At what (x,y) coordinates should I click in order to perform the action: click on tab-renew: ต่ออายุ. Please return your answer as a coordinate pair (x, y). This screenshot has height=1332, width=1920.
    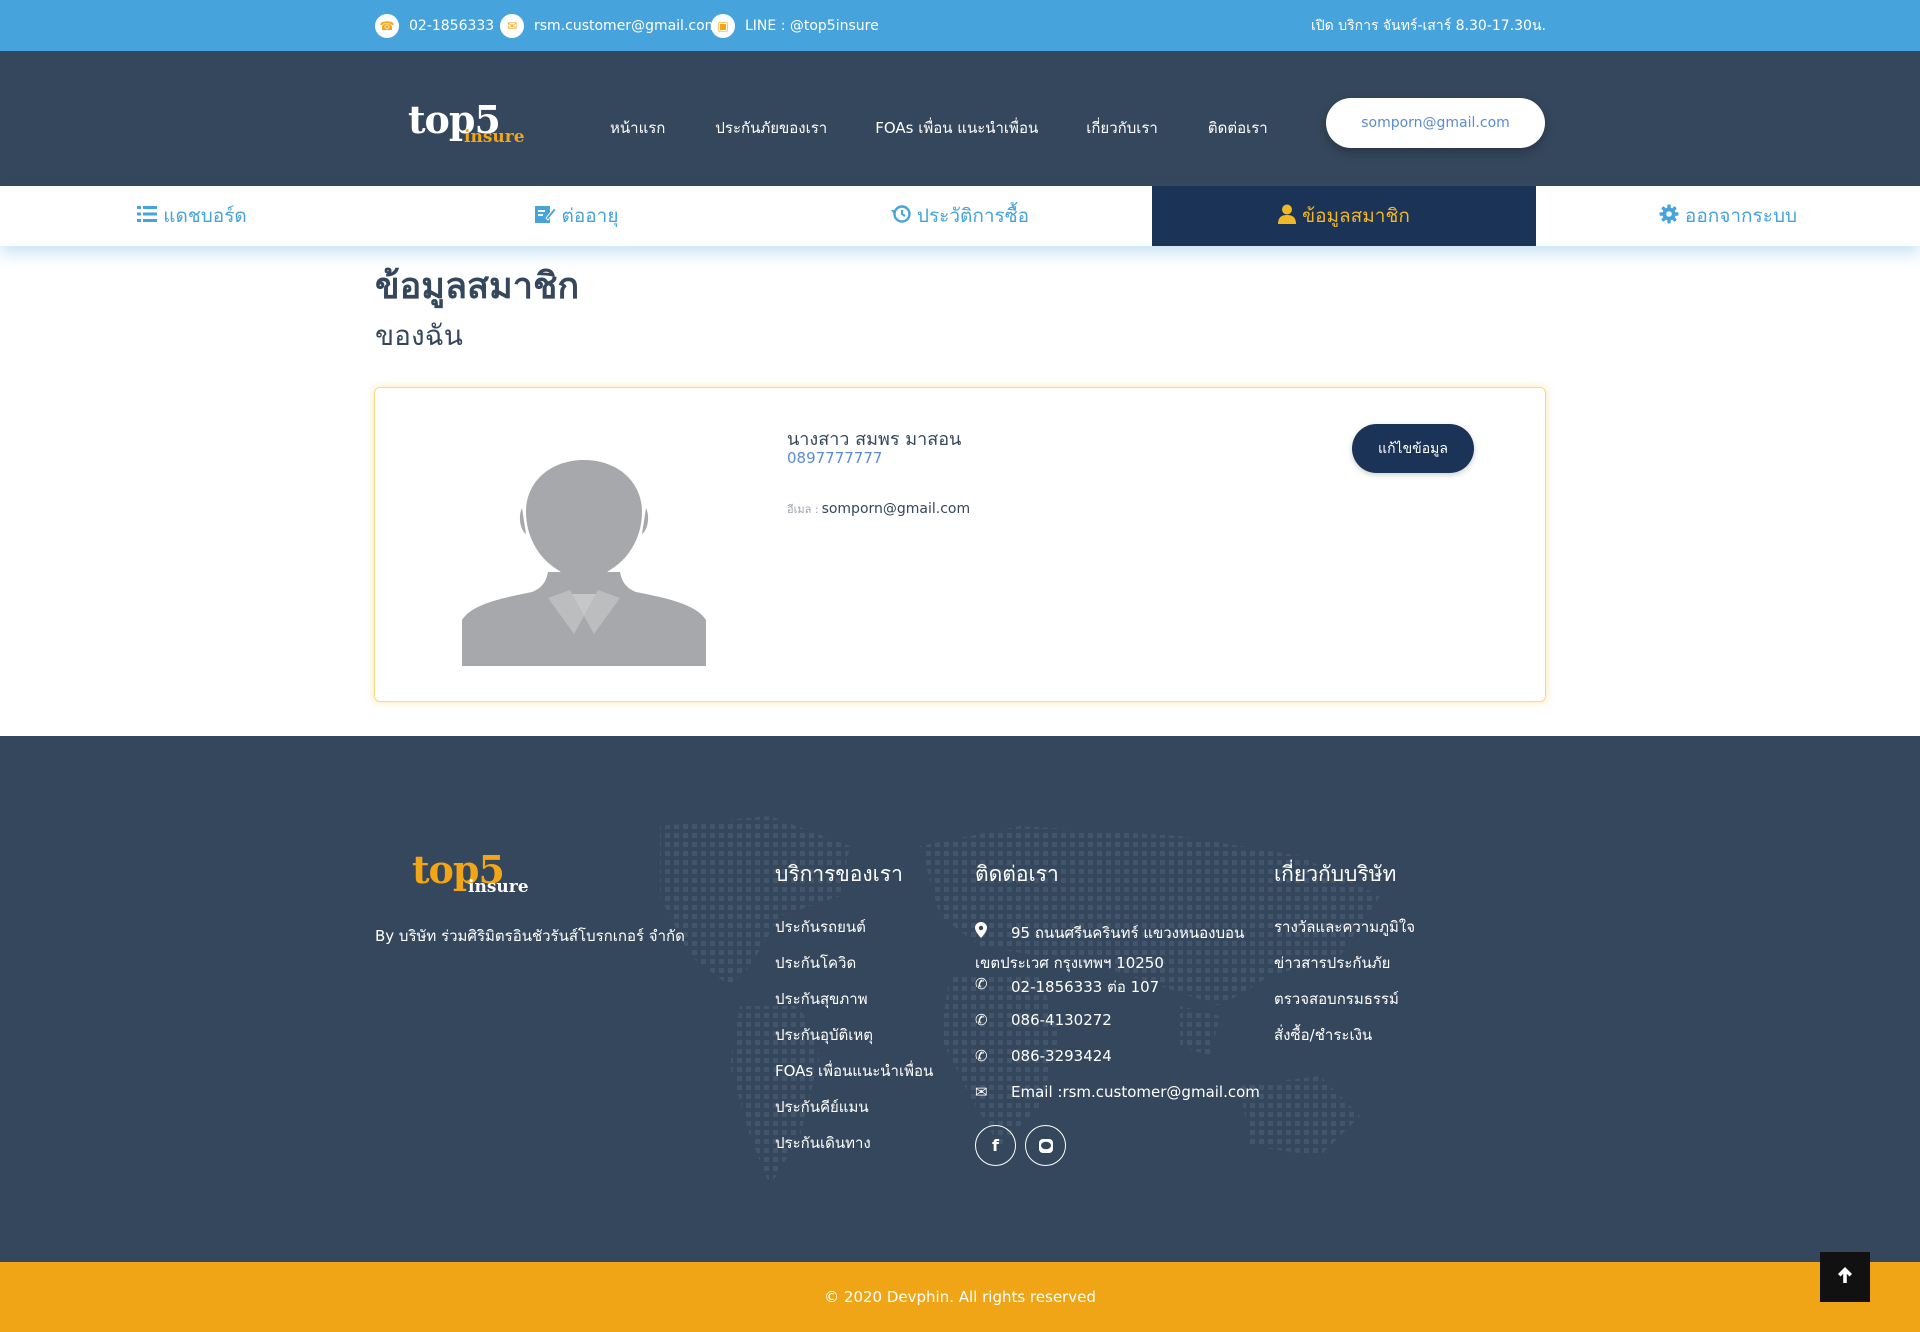
    Looking at the image, I should click on (576, 216).